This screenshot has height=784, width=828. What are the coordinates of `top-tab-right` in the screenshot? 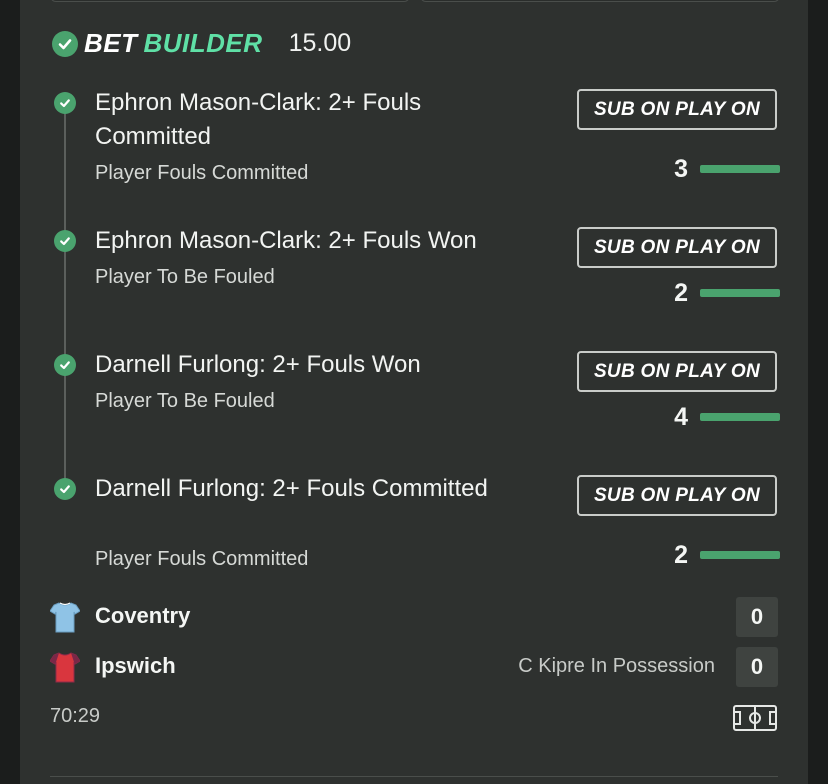 It's located at (600, 1).